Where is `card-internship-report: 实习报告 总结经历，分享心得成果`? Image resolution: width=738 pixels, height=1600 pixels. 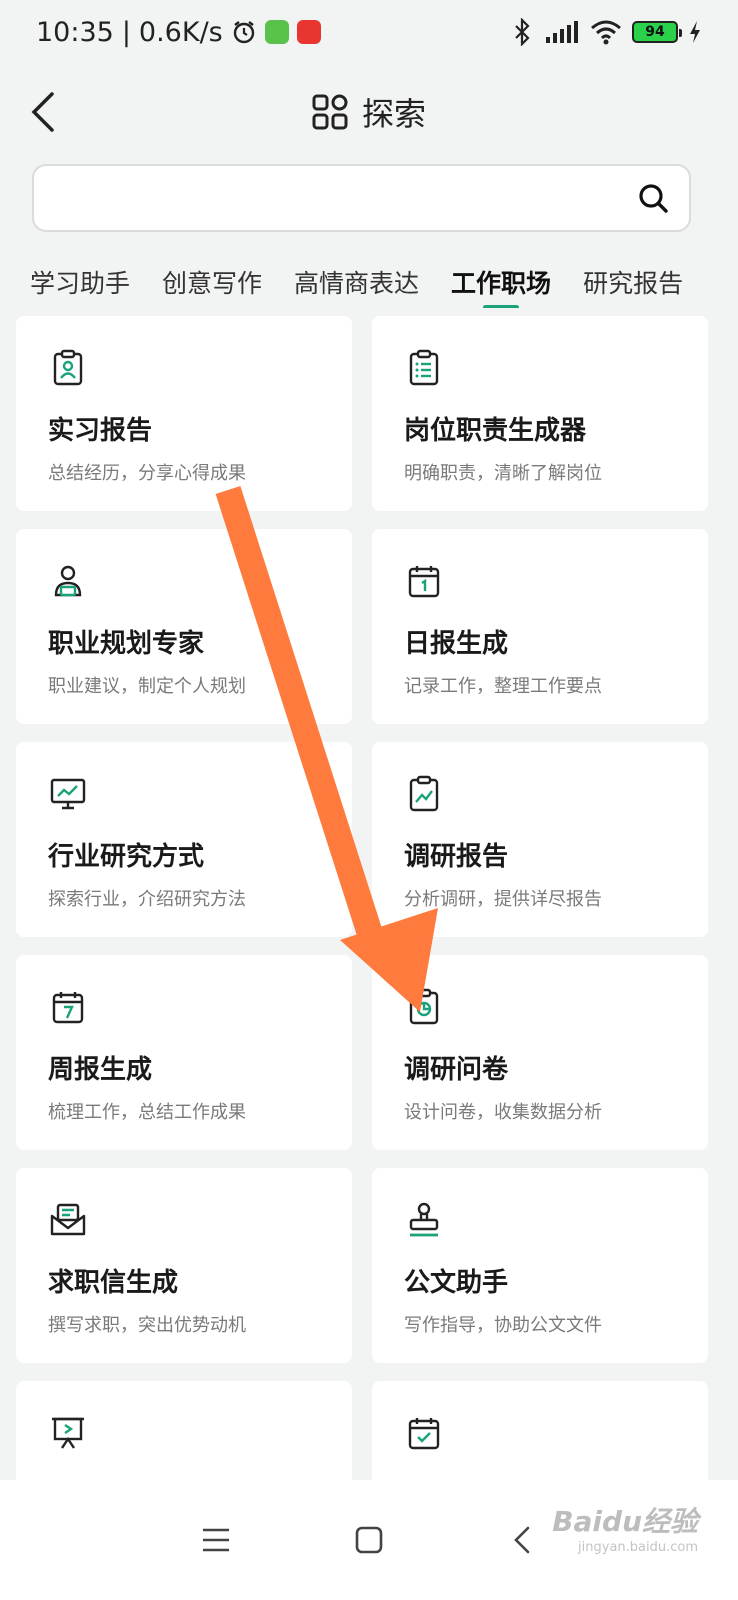 card-internship-report: 实习报告 总结经历，分享心得成果 is located at coordinates (184, 413).